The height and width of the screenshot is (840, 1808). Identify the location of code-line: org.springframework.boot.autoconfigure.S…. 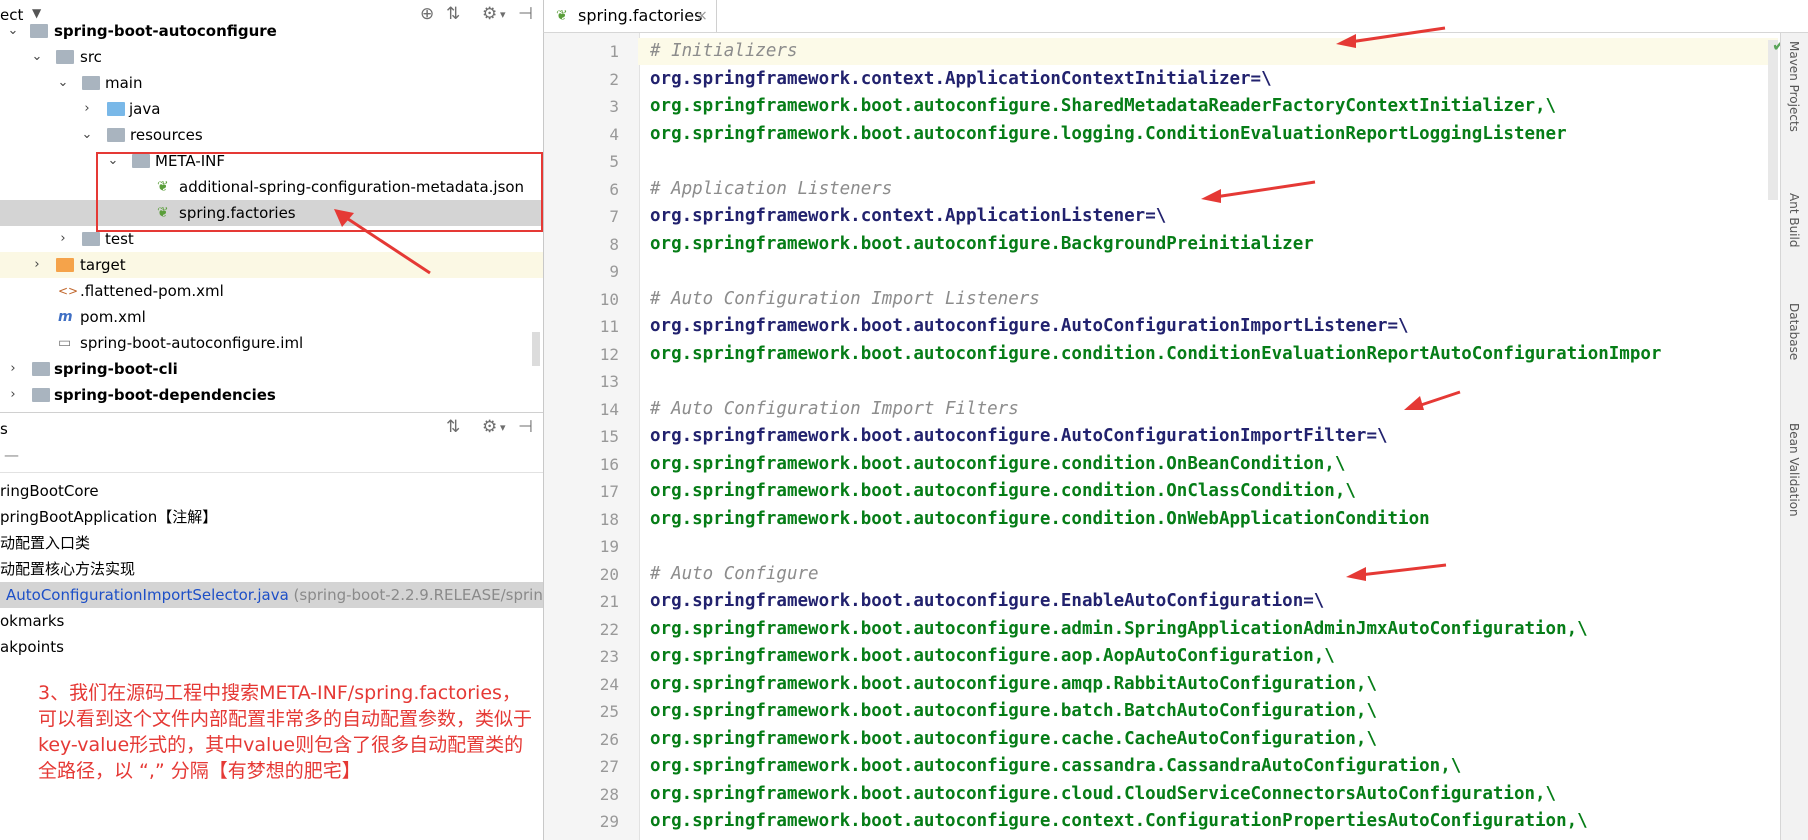
(1103, 106).